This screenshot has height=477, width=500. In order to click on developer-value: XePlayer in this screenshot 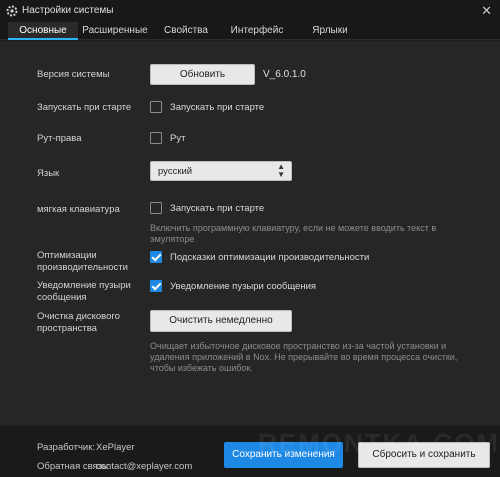, I will do `click(115, 447)`.